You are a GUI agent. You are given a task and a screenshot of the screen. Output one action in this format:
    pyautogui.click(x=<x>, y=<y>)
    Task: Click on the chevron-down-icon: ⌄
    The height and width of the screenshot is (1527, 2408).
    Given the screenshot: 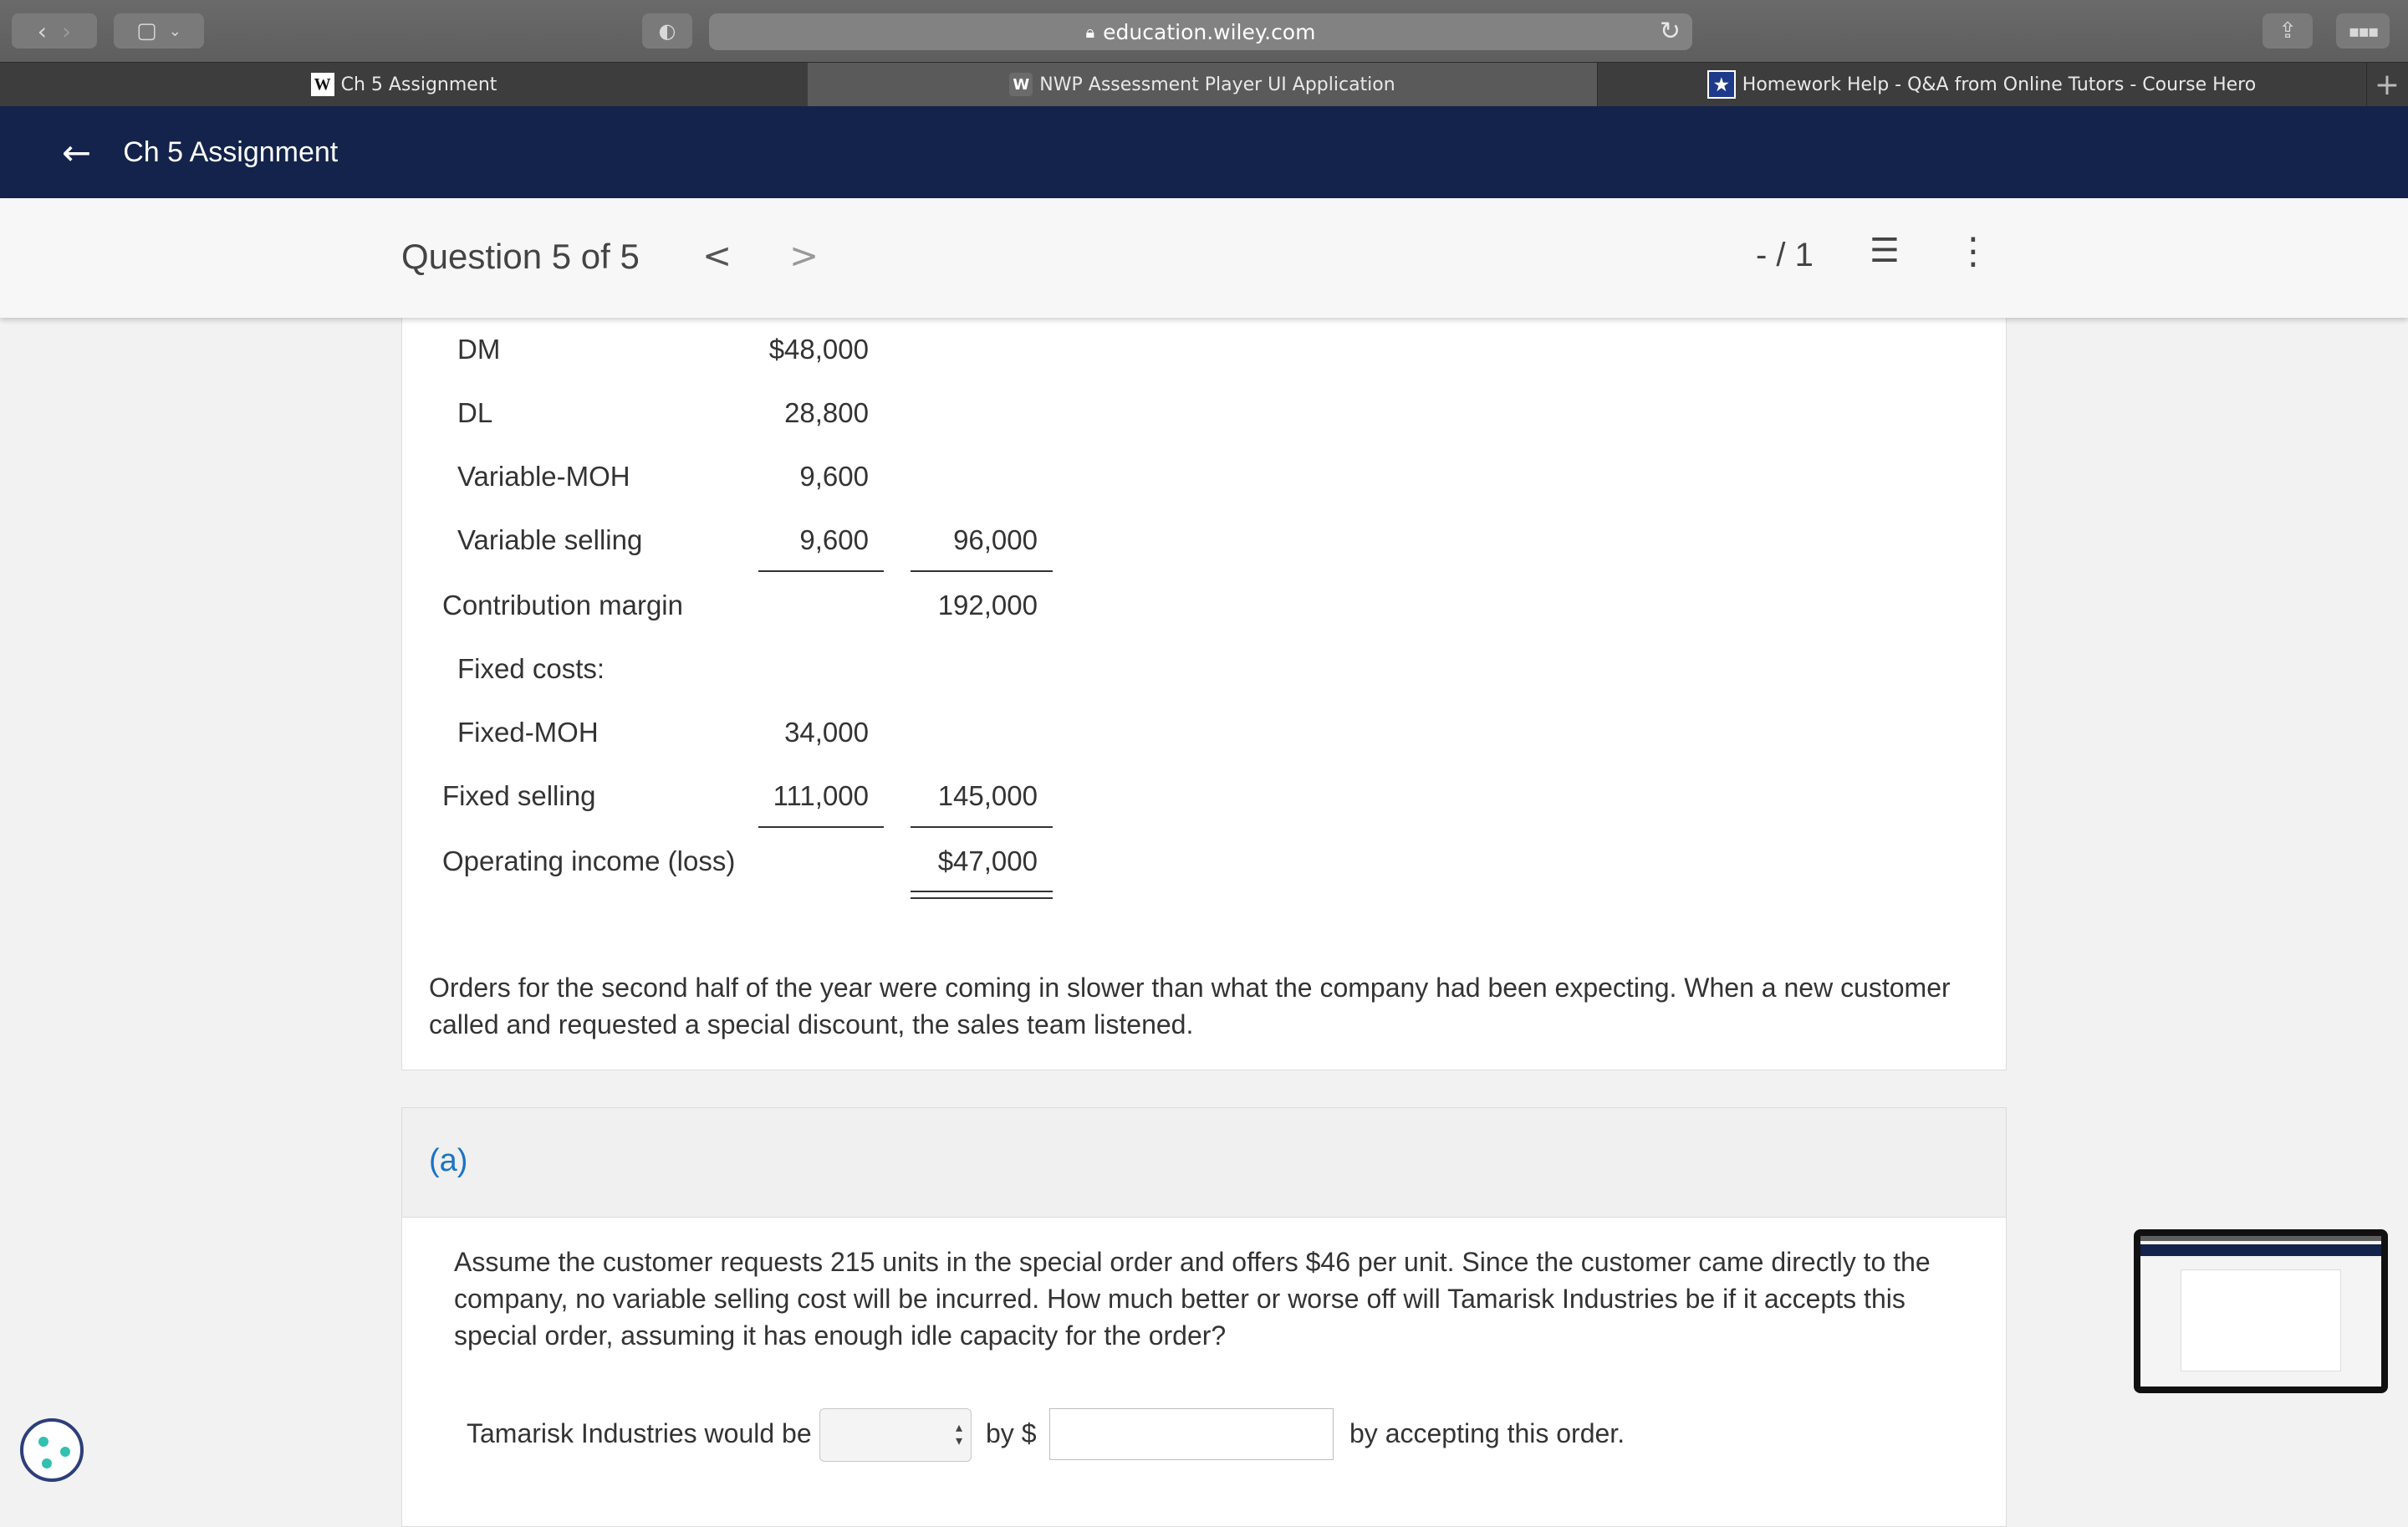 What is the action you would take?
    pyautogui.click(x=175, y=31)
    